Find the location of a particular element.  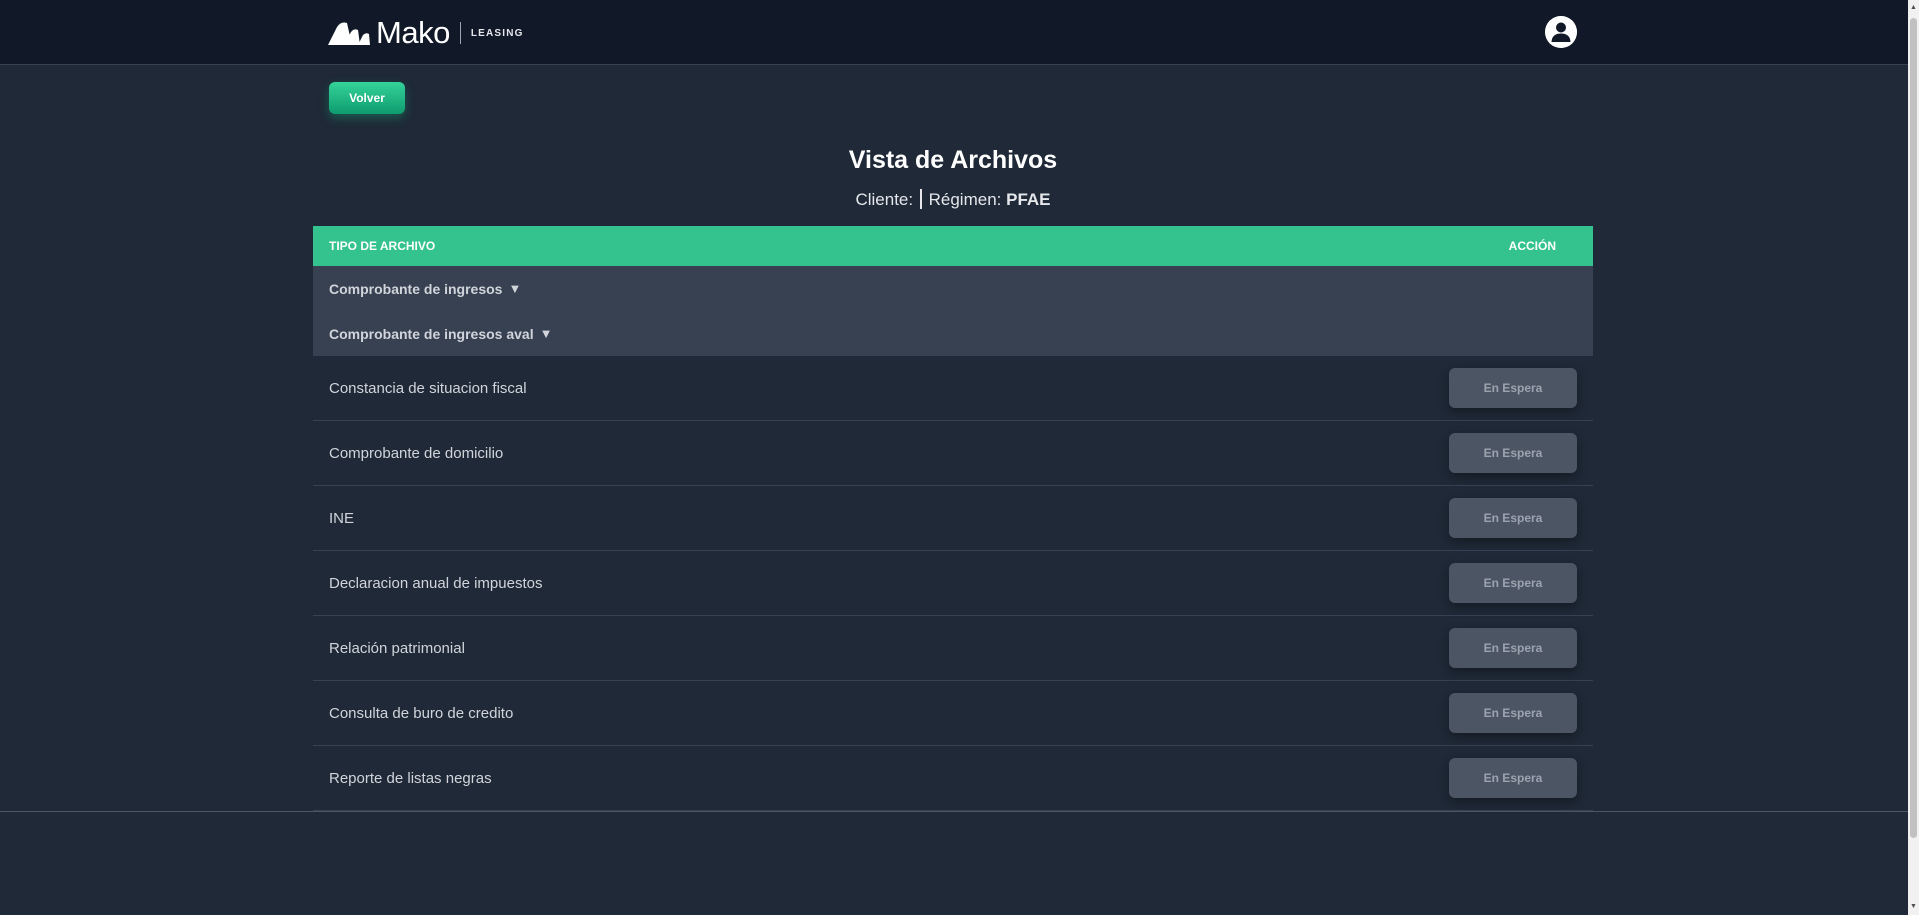

table-row: INE En Espera is located at coordinates (953, 518).